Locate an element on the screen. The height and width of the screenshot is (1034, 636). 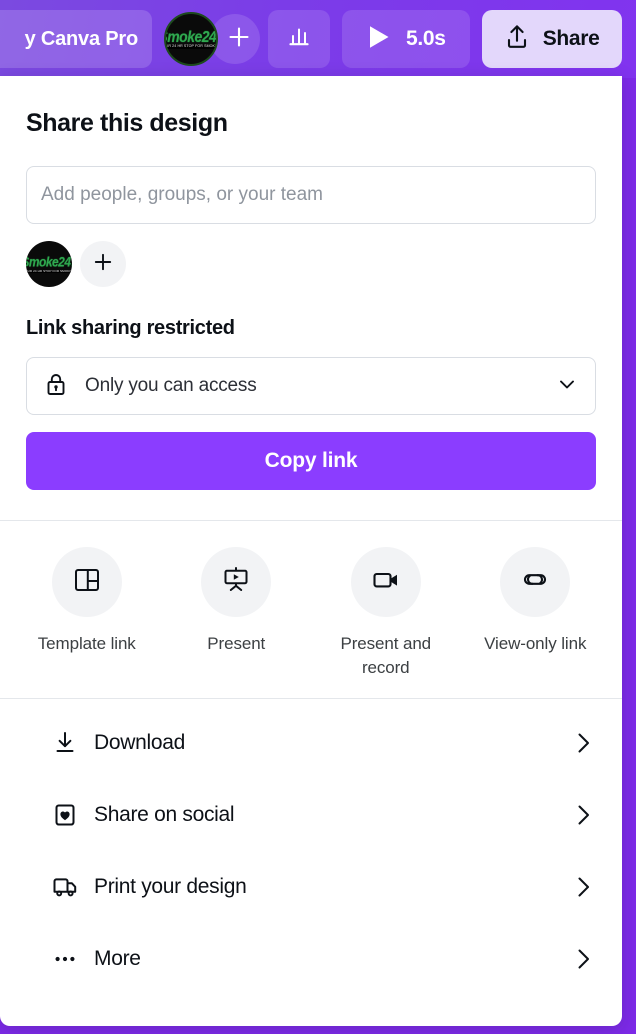
present-screen-icon is located at coordinates (236, 582).